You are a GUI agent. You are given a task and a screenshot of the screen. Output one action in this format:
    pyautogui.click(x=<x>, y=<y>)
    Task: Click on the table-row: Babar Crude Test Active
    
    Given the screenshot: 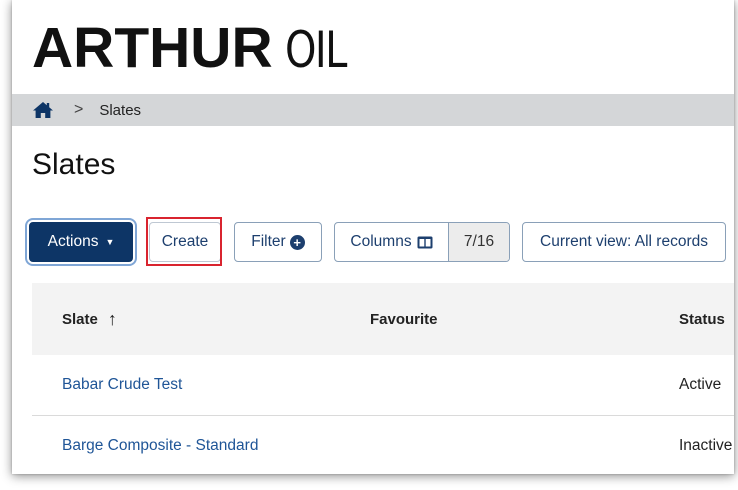 What is the action you would take?
    pyautogui.click(x=383, y=385)
    